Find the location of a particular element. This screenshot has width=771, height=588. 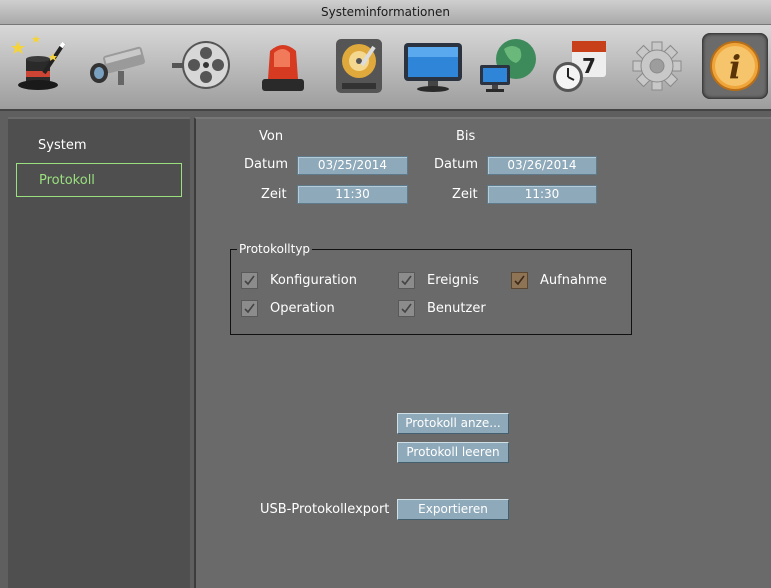

wizard-hat-icon is located at coordinates (39, 66).